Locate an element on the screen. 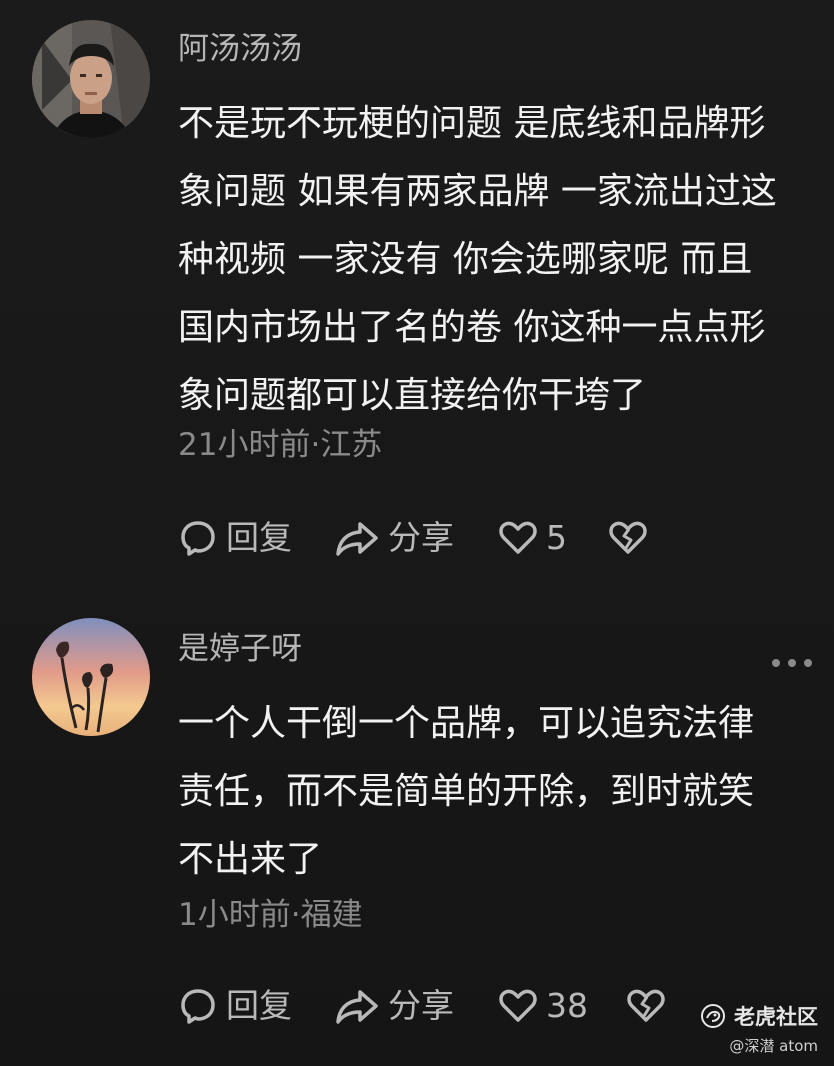  like-button: 5 is located at coordinates (553, 538).